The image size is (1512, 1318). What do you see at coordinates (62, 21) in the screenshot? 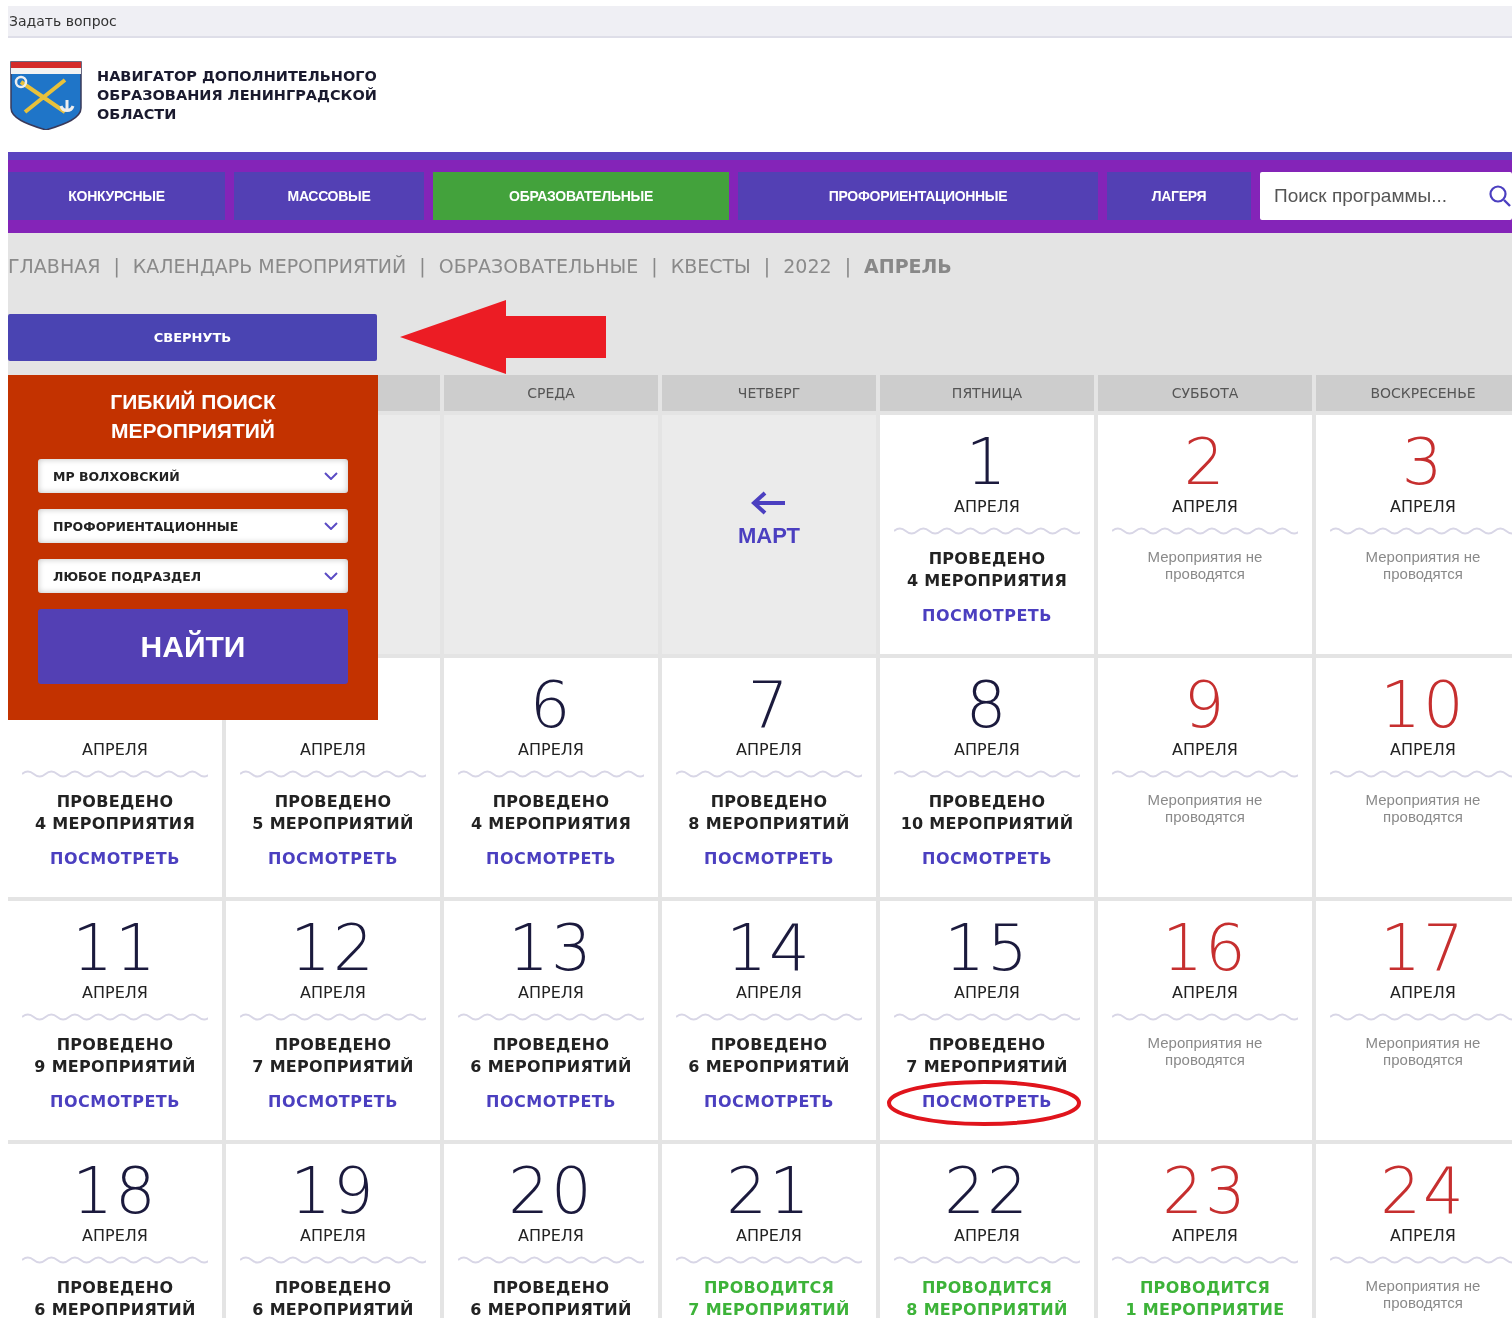
I see `ask-question-link: Задать вопрос` at bounding box center [62, 21].